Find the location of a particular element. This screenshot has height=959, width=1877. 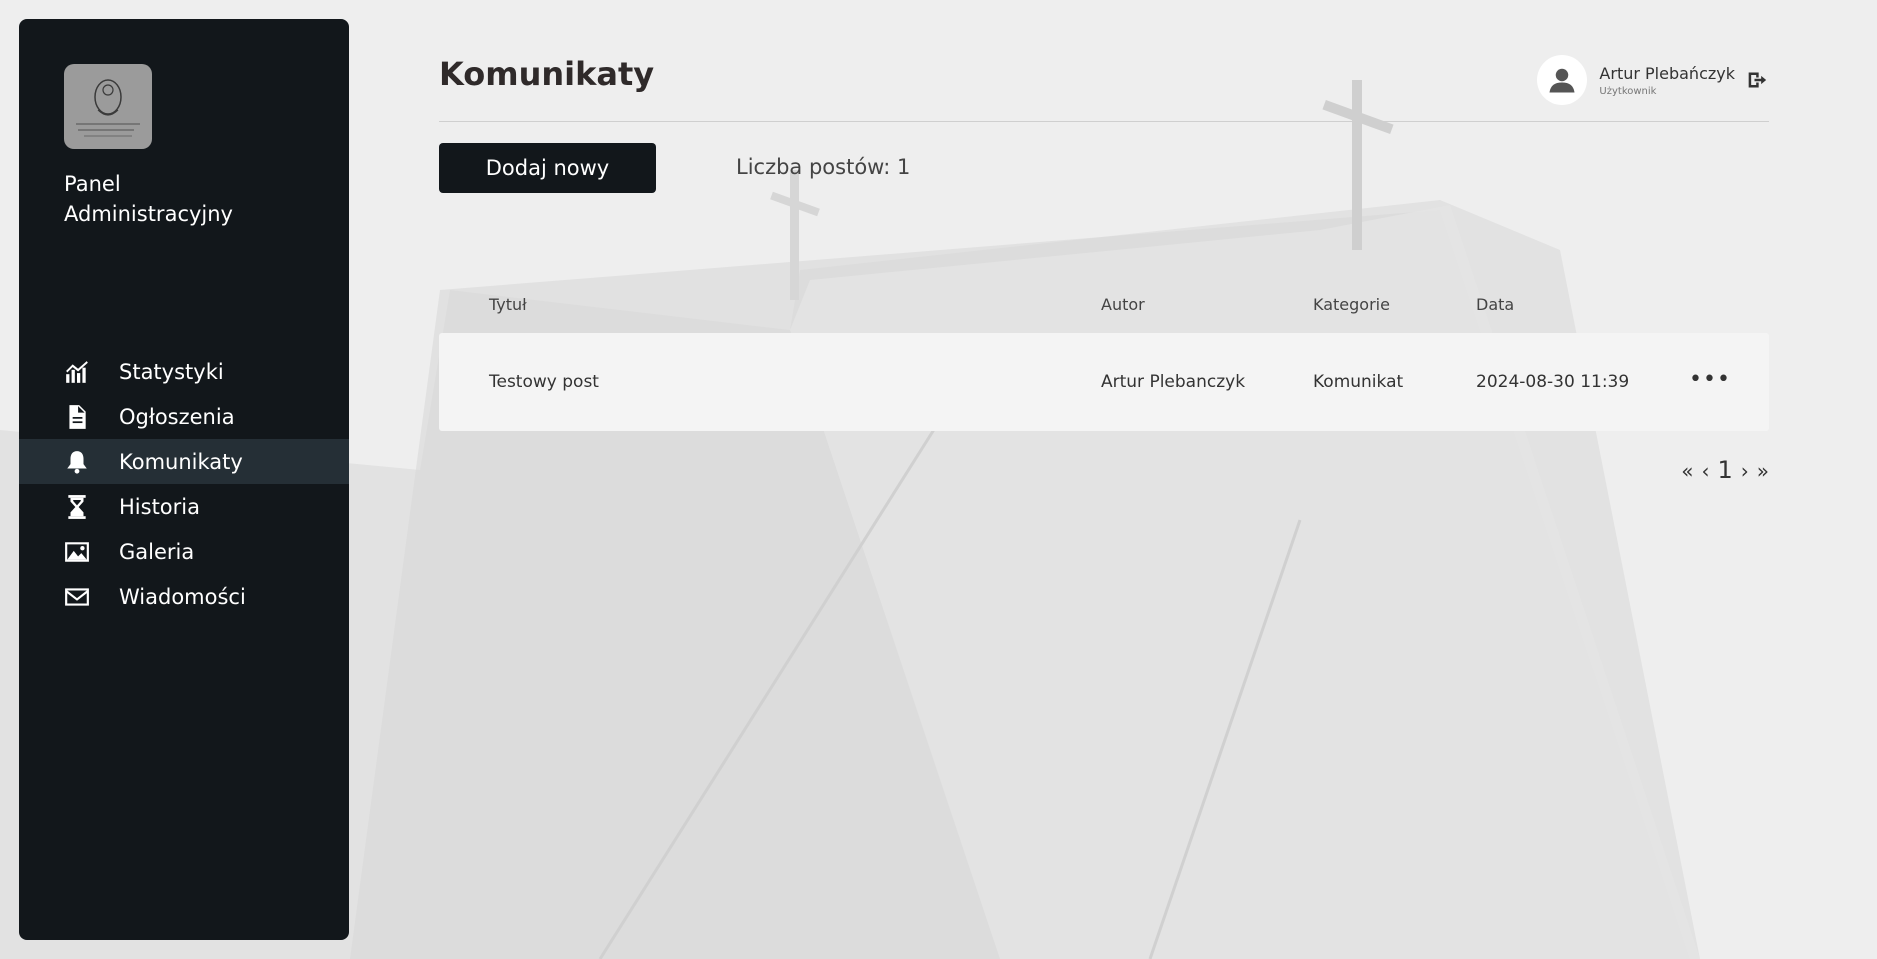

sidebar-item-wiadomosci: Wiadomości is located at coordinates (184, 596).